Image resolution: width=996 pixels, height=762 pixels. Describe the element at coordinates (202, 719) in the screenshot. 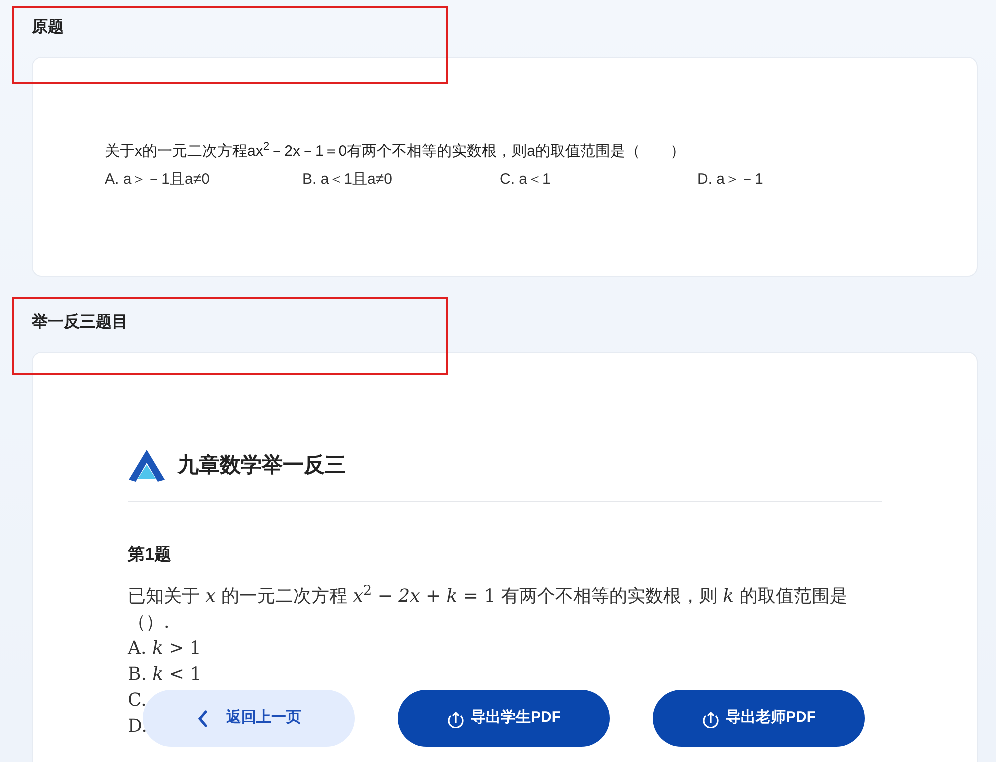

I see `chevron-left-icon` at that location.